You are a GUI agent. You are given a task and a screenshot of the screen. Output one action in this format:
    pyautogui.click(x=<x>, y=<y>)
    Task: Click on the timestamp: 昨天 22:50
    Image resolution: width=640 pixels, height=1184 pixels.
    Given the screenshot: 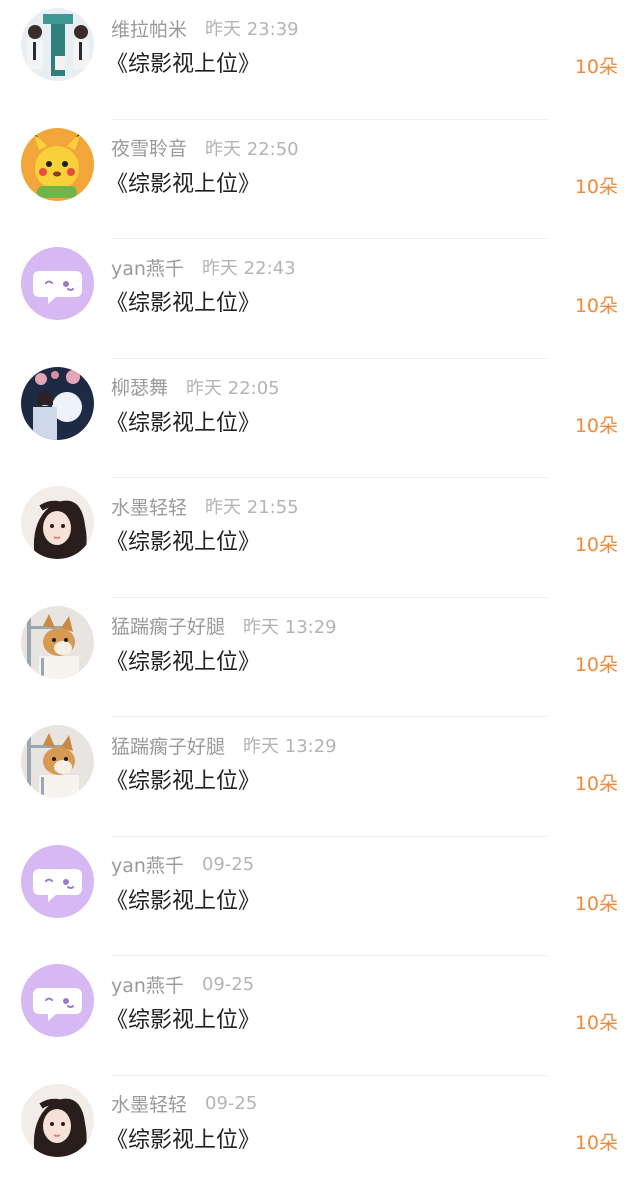 What is the action you would take?
    pyautogui.click(x=252, y=149)
    